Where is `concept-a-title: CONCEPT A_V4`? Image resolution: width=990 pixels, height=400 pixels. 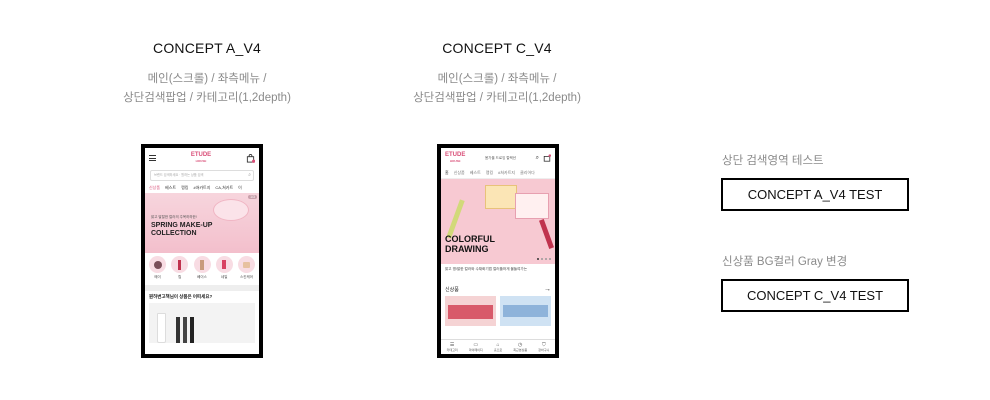 concept-a-title: CONCEPT A_V4 is located at coordinates (207, 48).